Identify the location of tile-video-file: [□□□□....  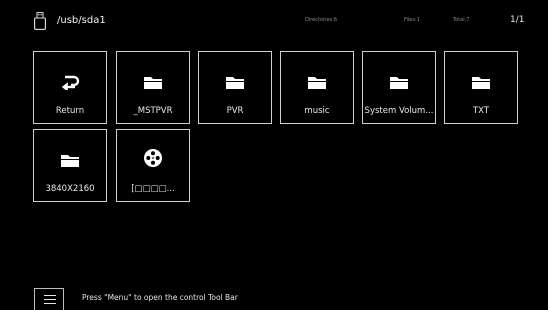
(153, 165).